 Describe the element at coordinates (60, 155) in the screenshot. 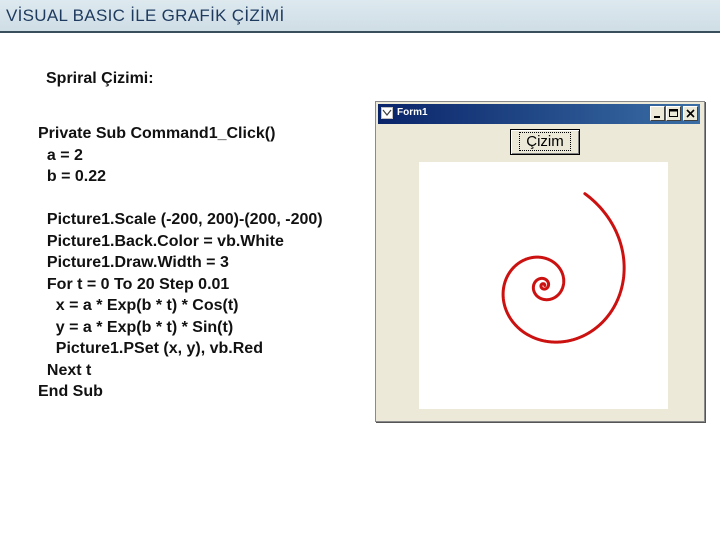

I see `code-line: a = 2` at that location.